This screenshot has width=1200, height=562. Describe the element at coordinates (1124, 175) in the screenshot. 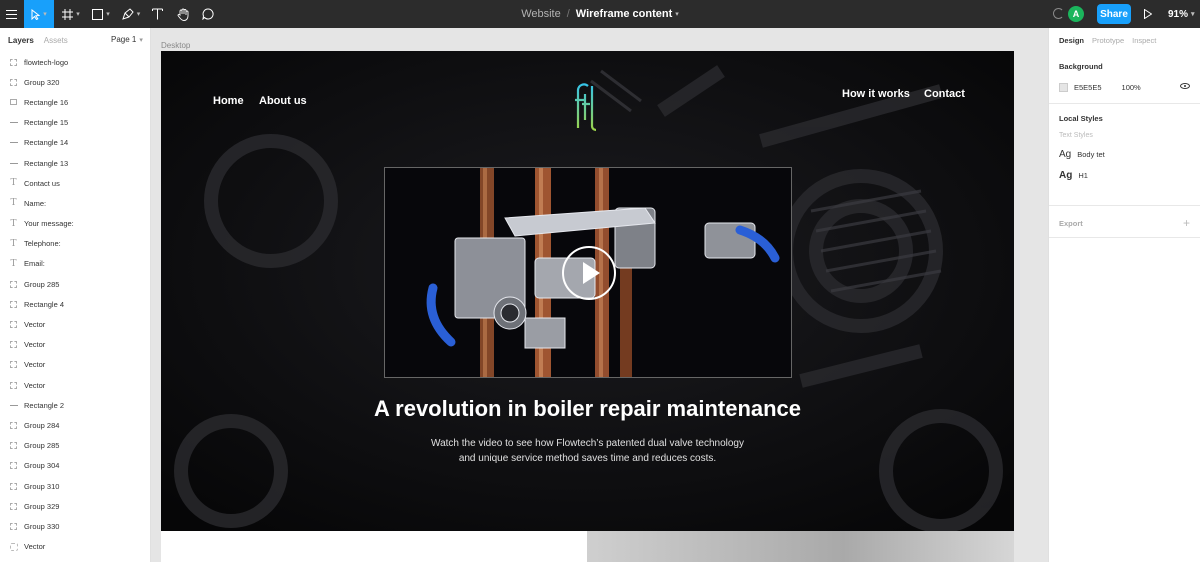

I see `style-h1: Ag H1` at that location.